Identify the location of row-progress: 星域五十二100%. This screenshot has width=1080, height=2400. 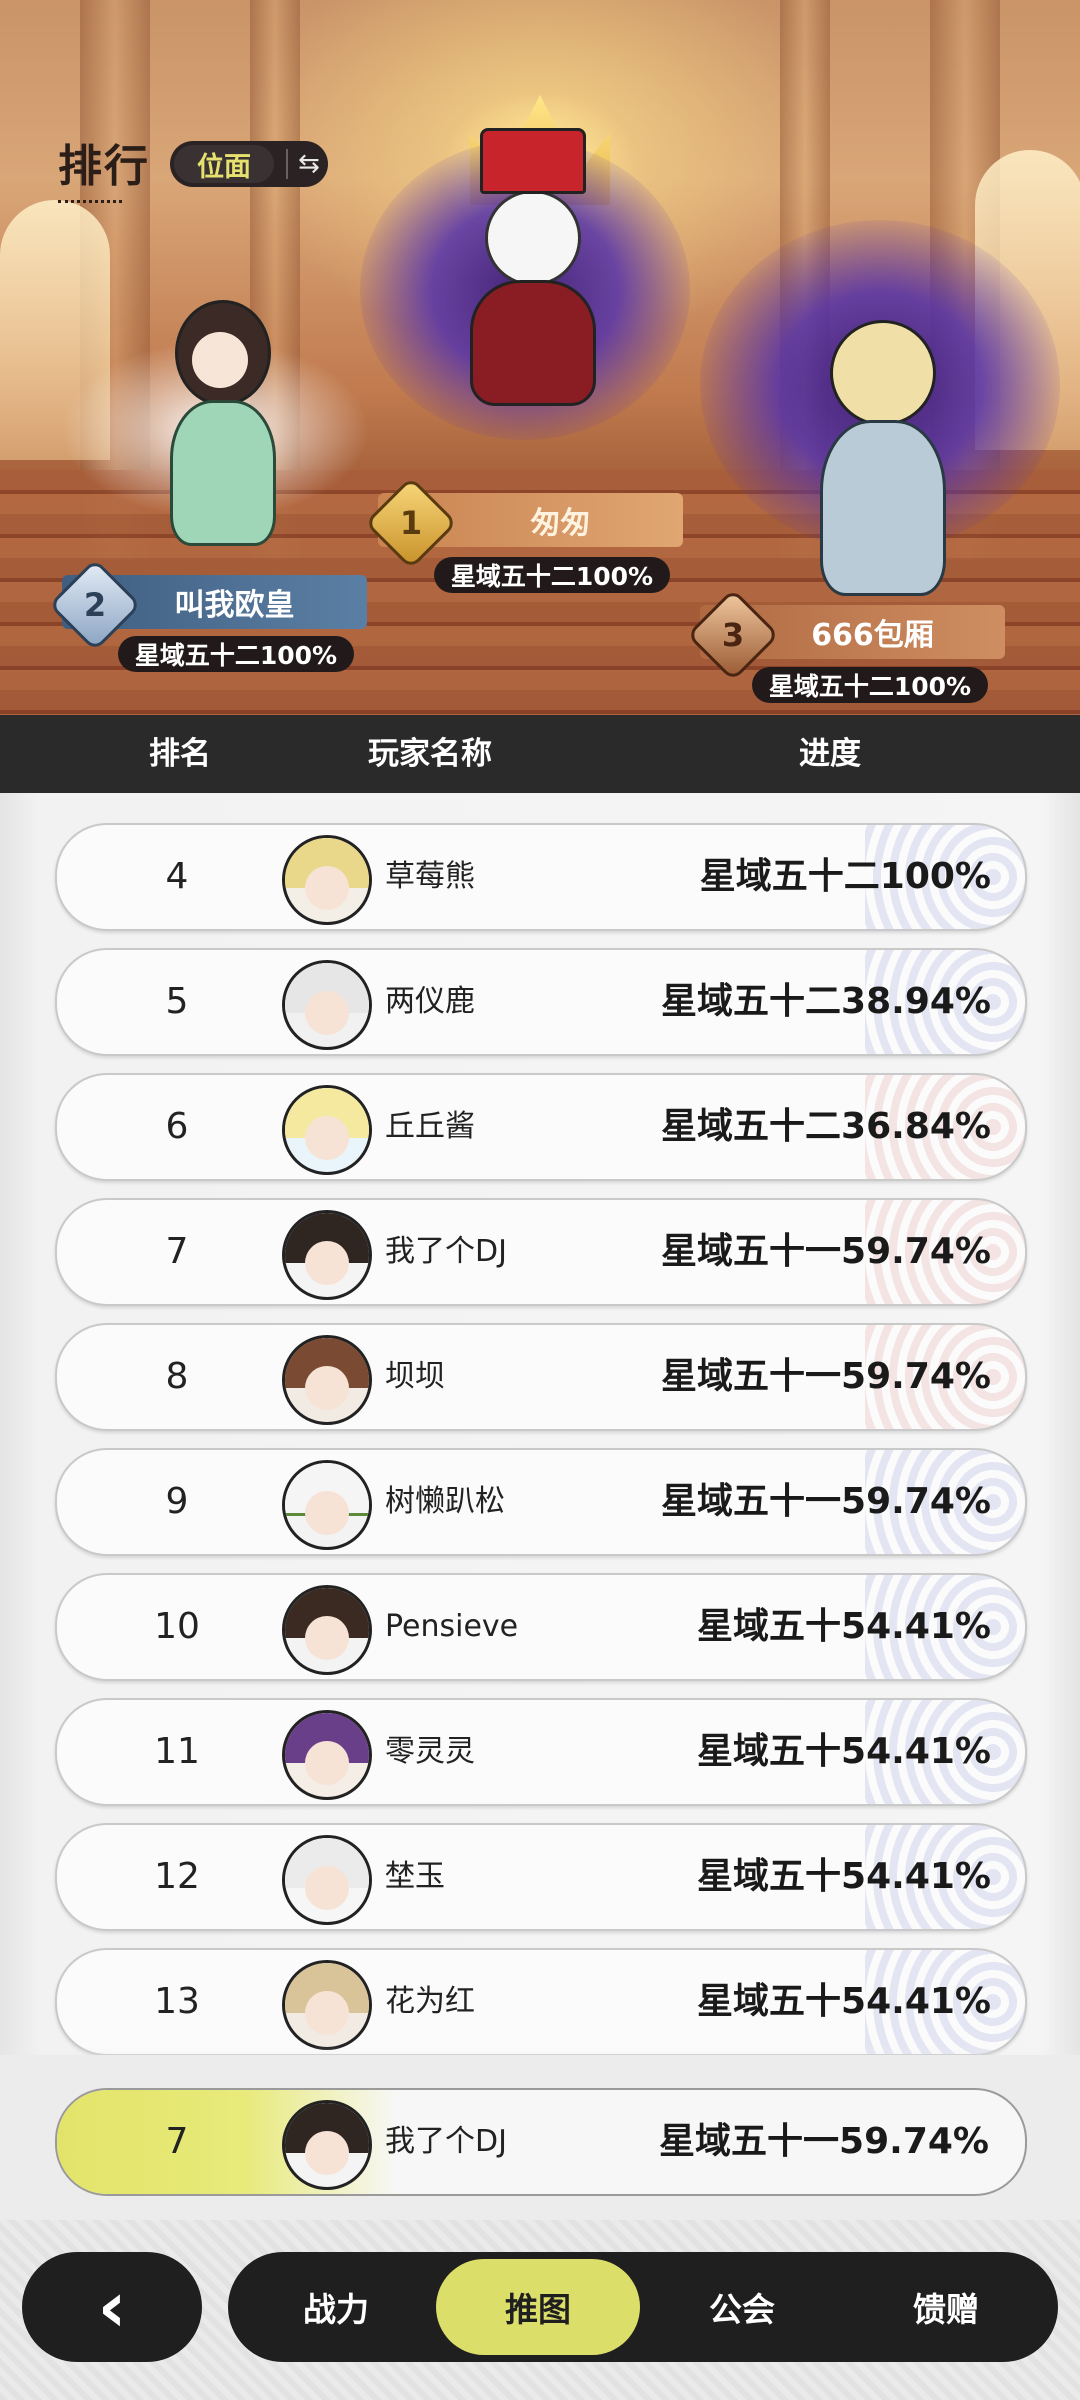
(845, 876).